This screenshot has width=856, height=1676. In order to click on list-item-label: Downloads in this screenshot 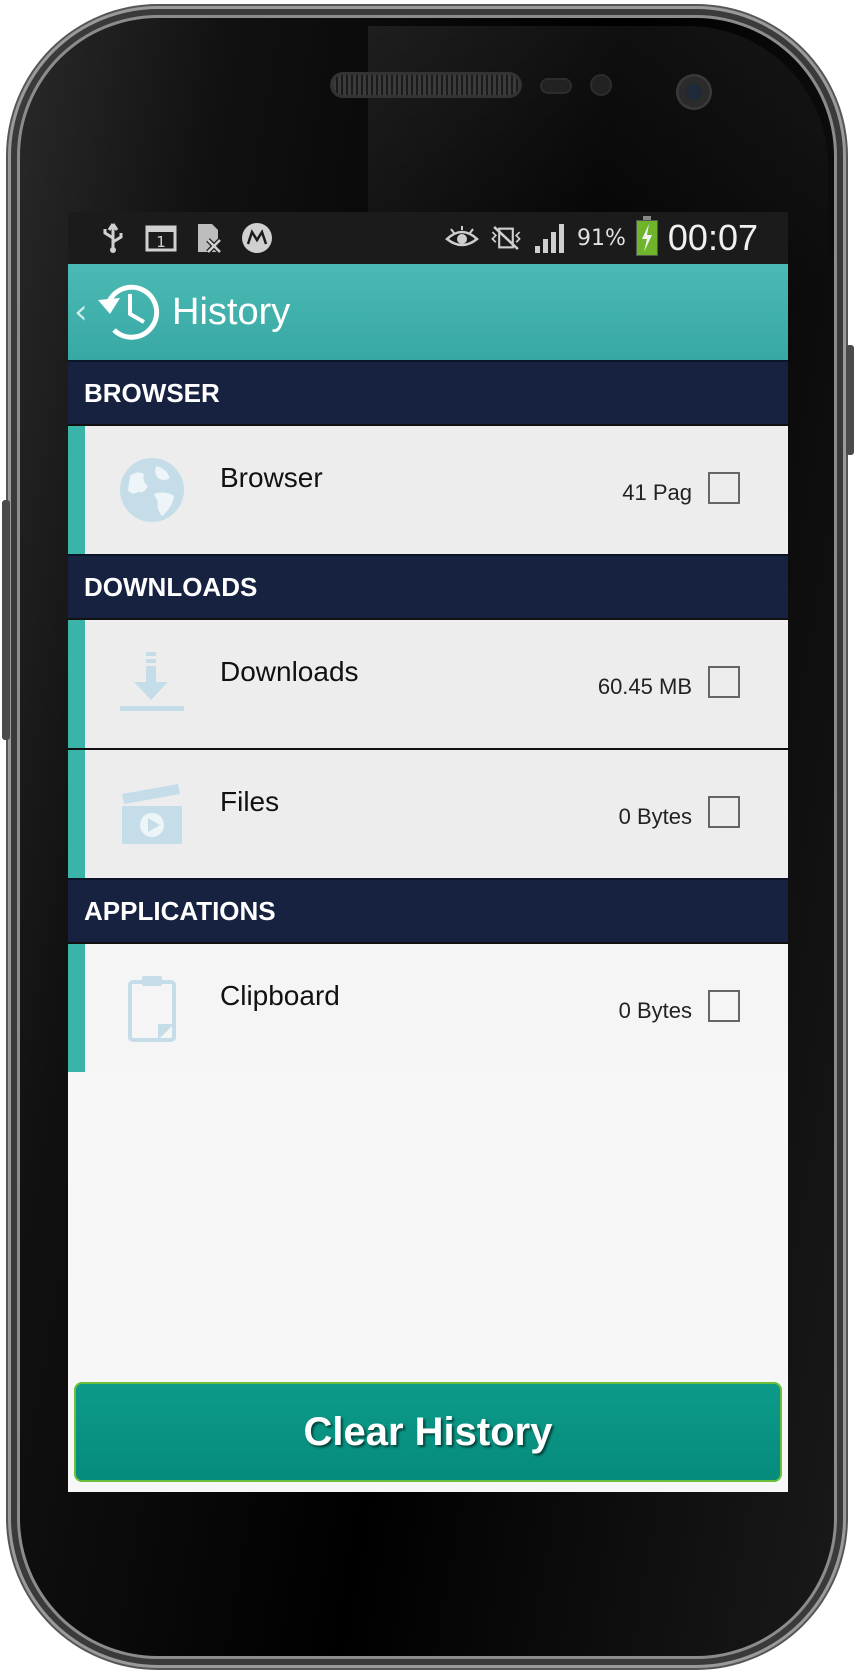, I will do `click(289, 671)`.